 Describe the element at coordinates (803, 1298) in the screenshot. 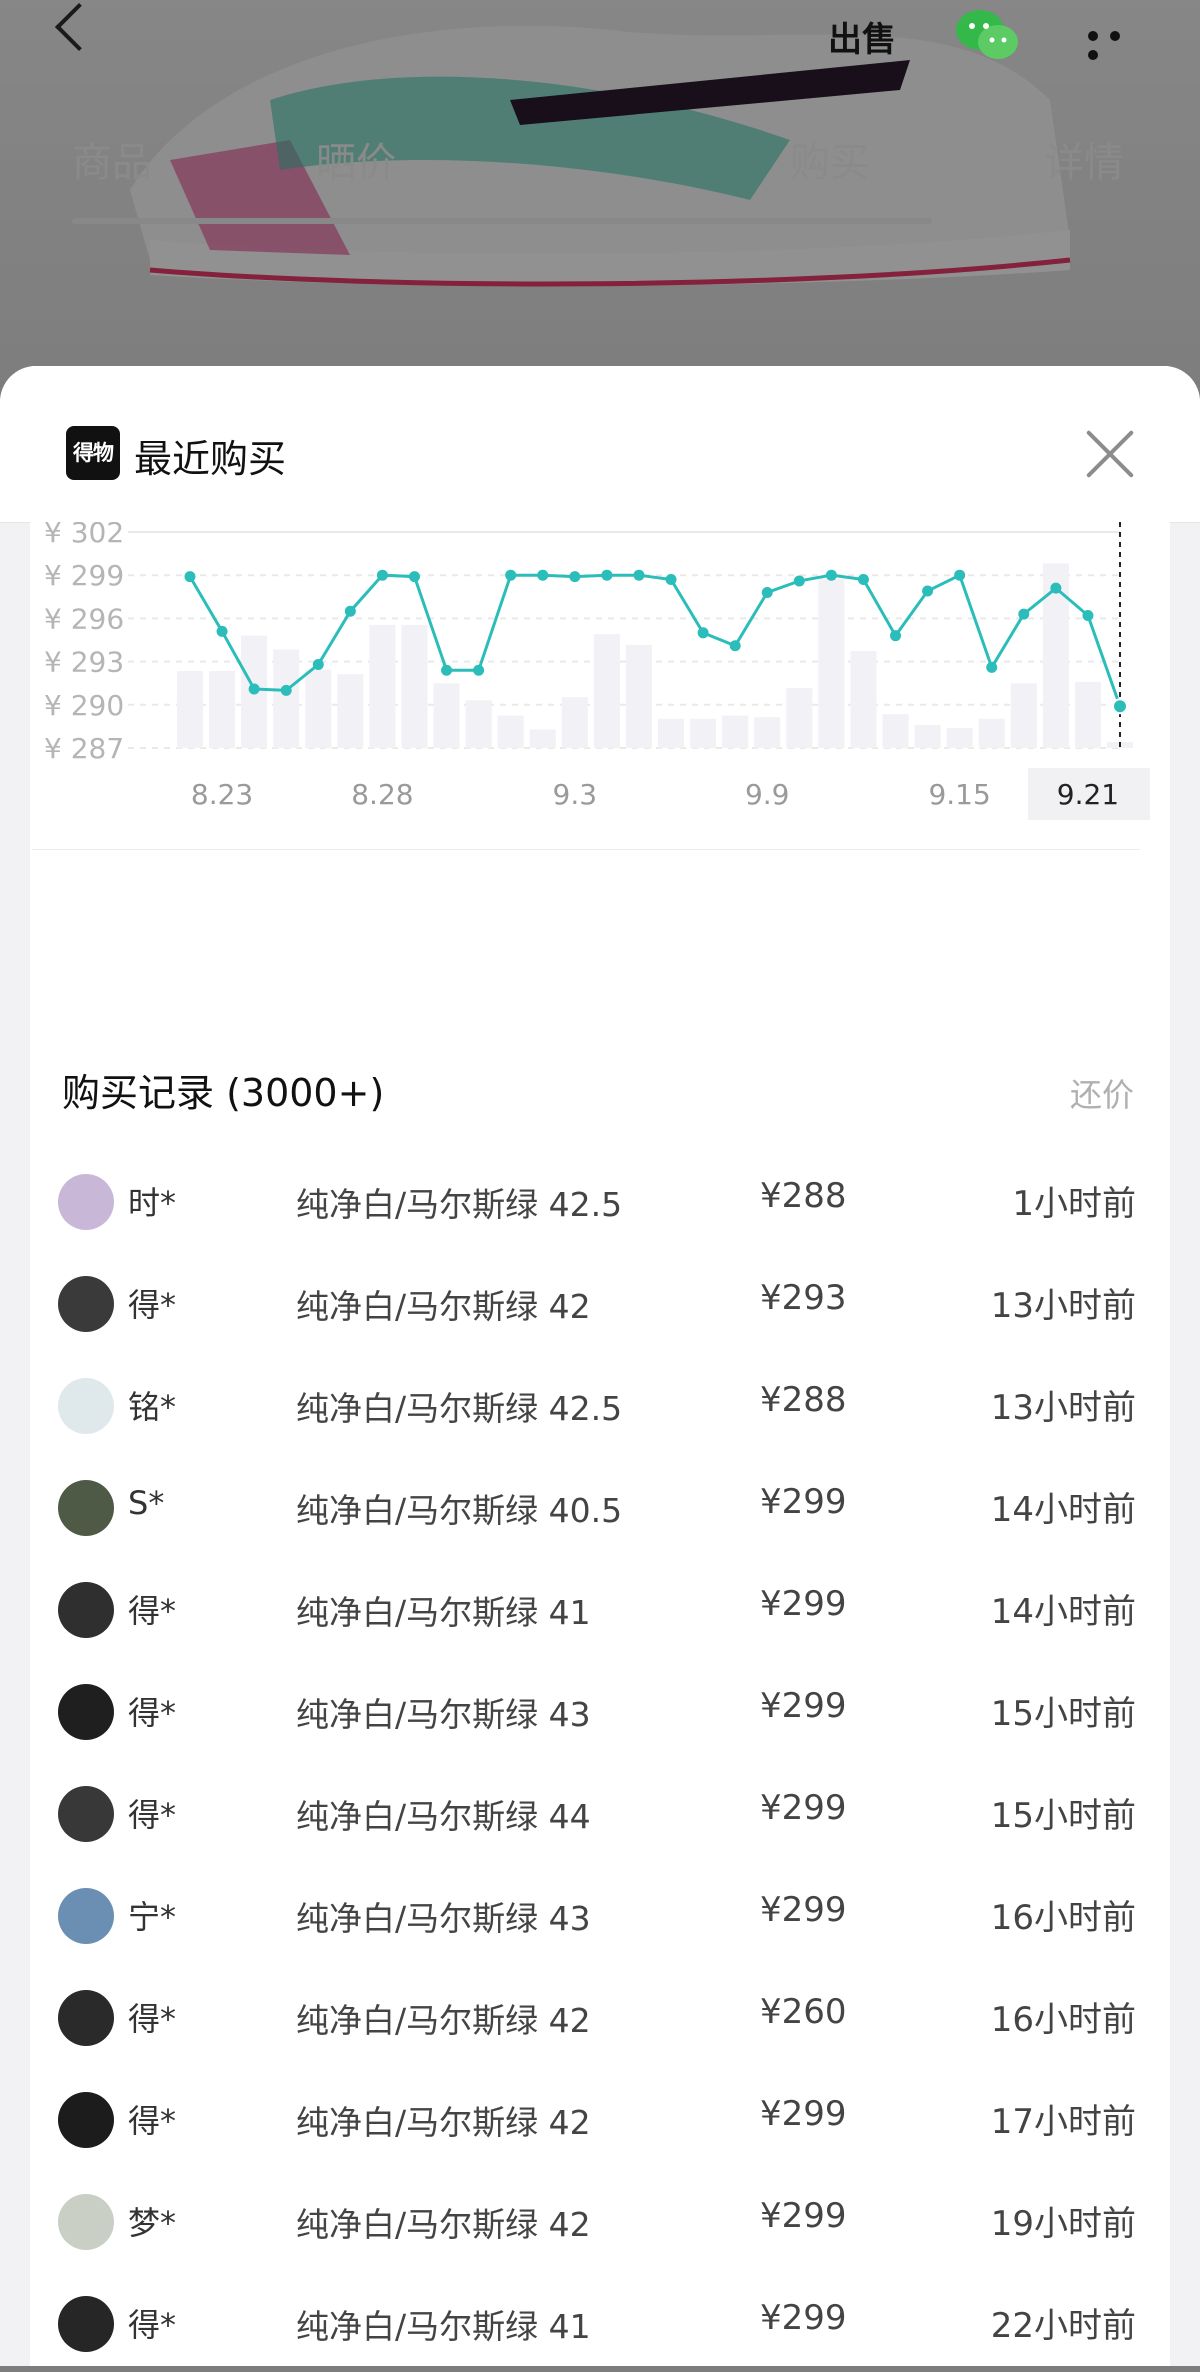

I see `item-price: ¥293` at that location.